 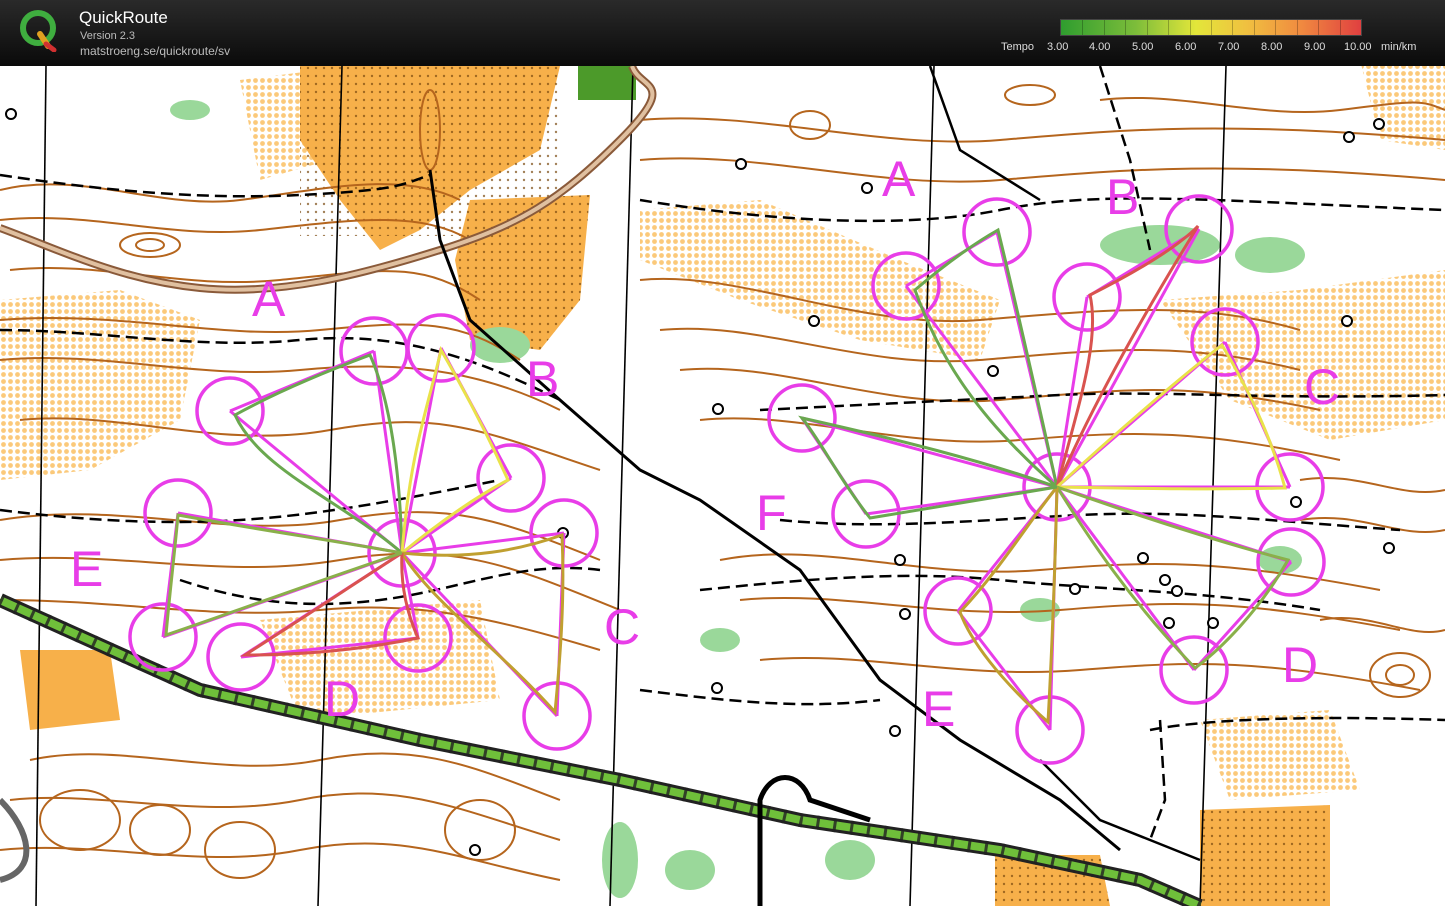 What do you see at coordinates (1272, 47) in the screenshot?
I see `pace-tick: 8.00` at bounding box center [1272, 47].